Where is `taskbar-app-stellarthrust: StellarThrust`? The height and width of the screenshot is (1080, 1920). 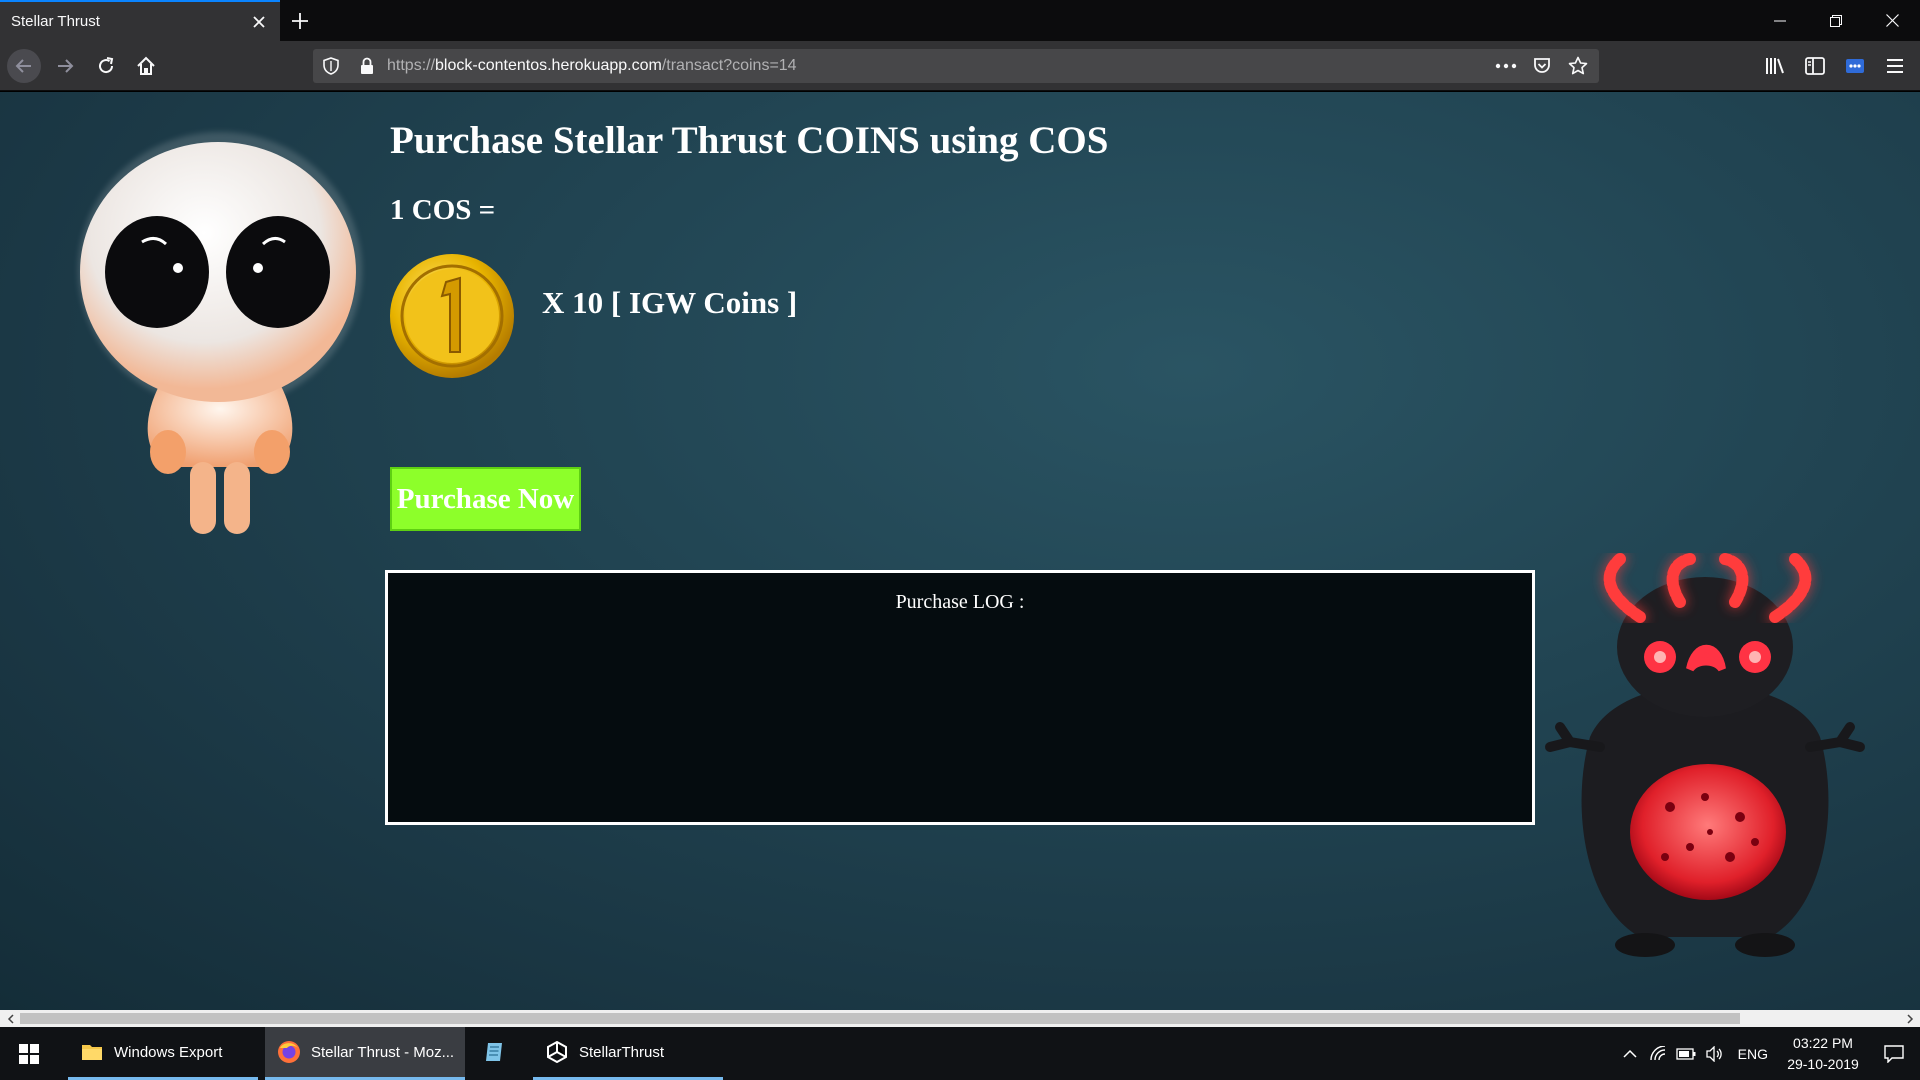 taskbar-app-stellarthrust: StellarThrust is located at coordinates (628, 1053).